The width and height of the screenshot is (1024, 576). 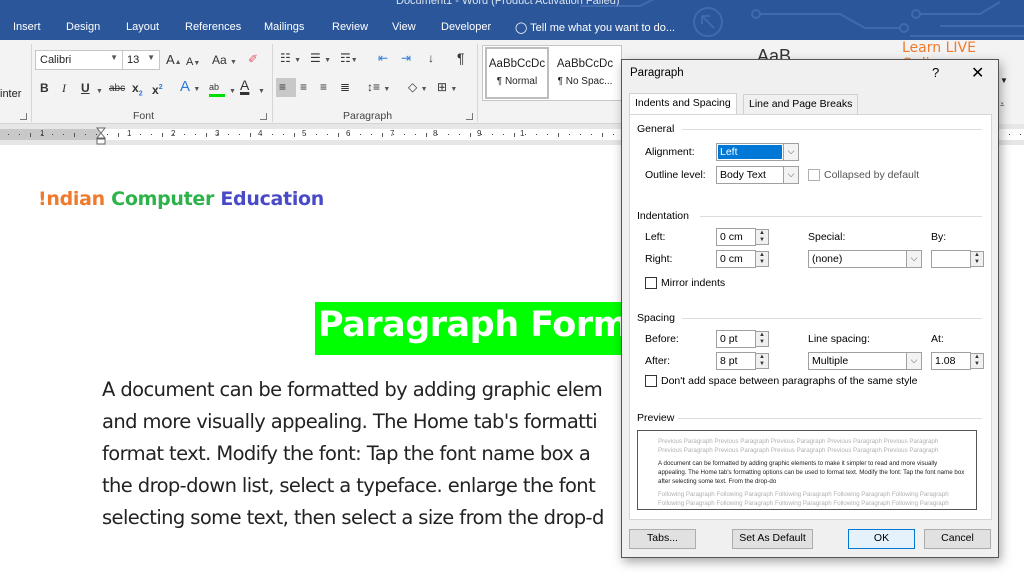 I want to click on group-separator, so click(x=272, y=83).